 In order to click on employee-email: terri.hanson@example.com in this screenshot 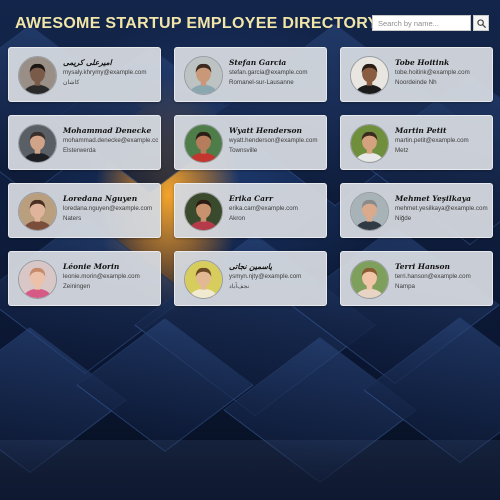, I will do `click(433, 276)`.